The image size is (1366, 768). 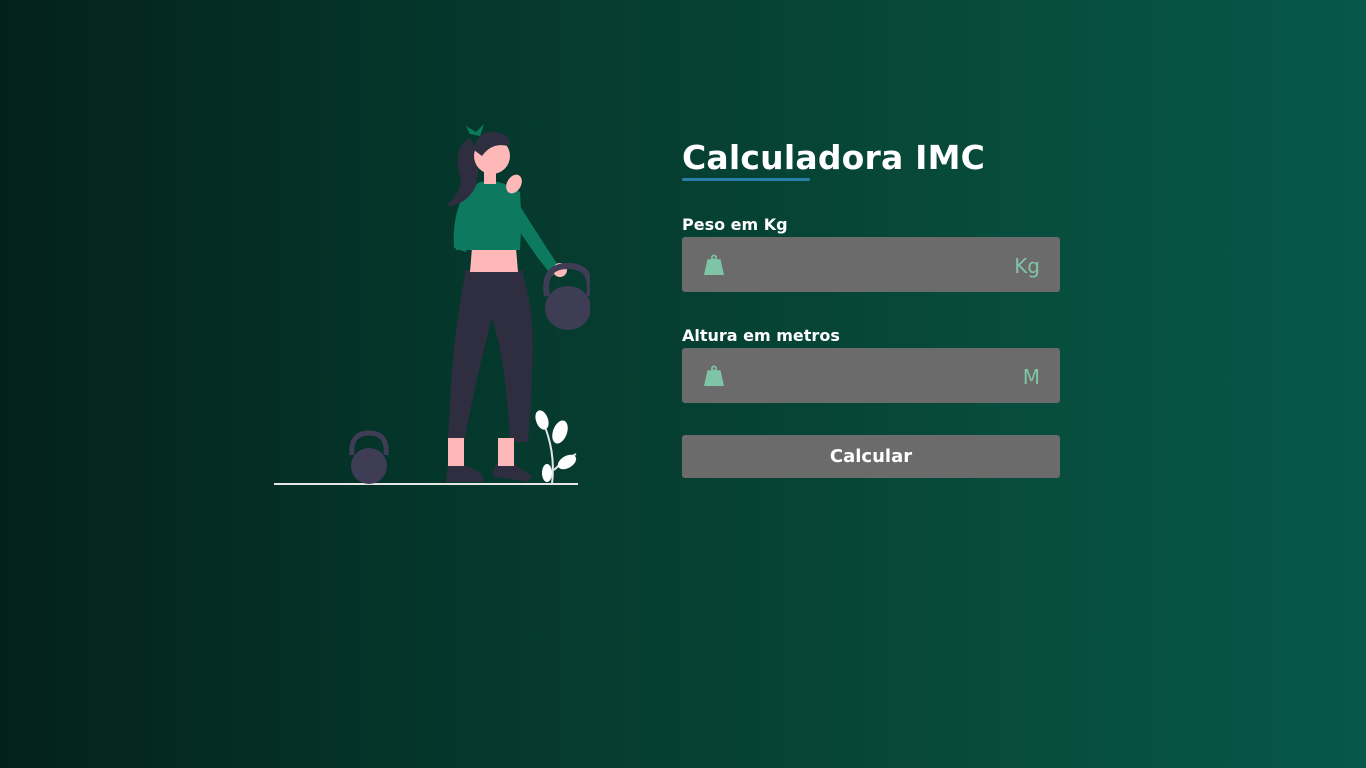 What do you see at coordinates (1031, 377) in the screenshot?
I see `height-unit: M` at bounding box center [1031, 377].